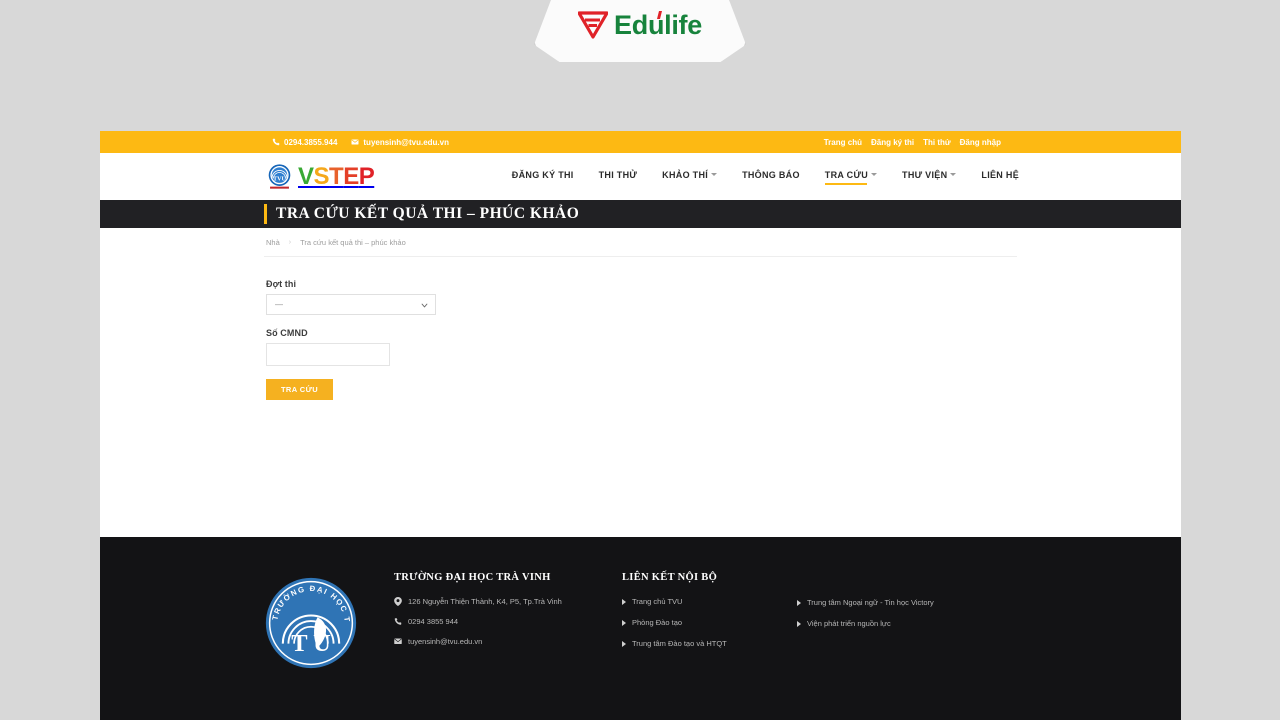 The height and width of the screenshot is (720, 1280). I want to click on menu-item-thong-bao: THÔNG BÁO, so click(771, 177).